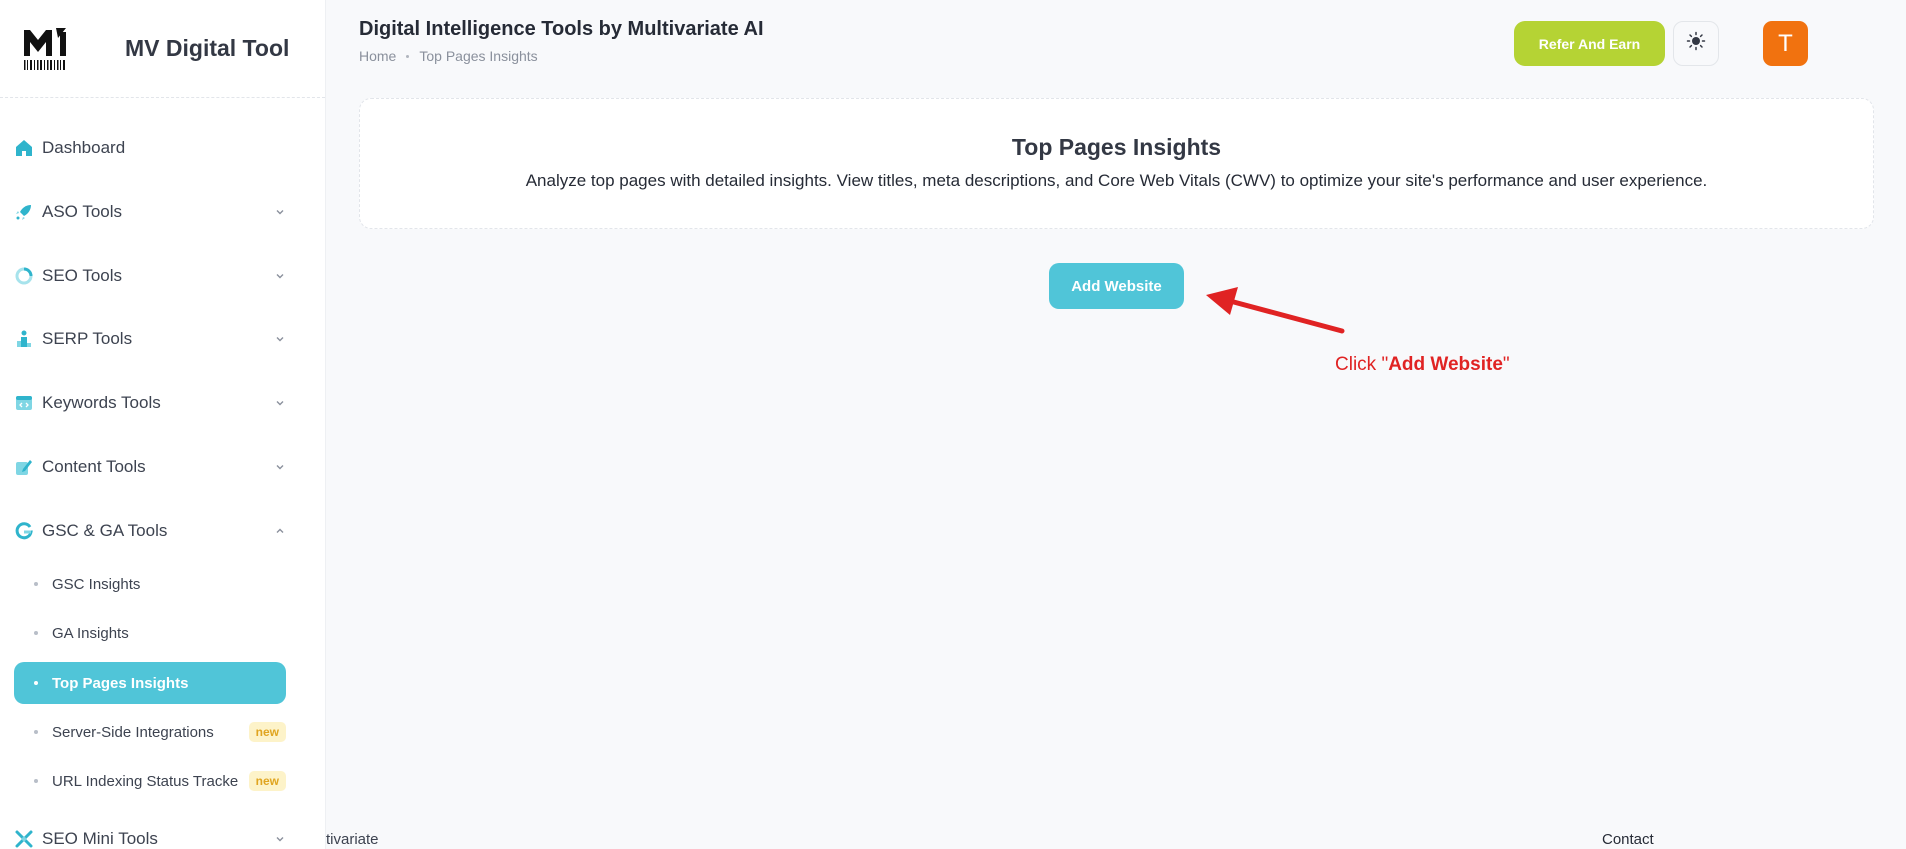 This screenshot has width=1906, height=849. I want to click on annotation-prefix: Click ", so click(1362, 364).